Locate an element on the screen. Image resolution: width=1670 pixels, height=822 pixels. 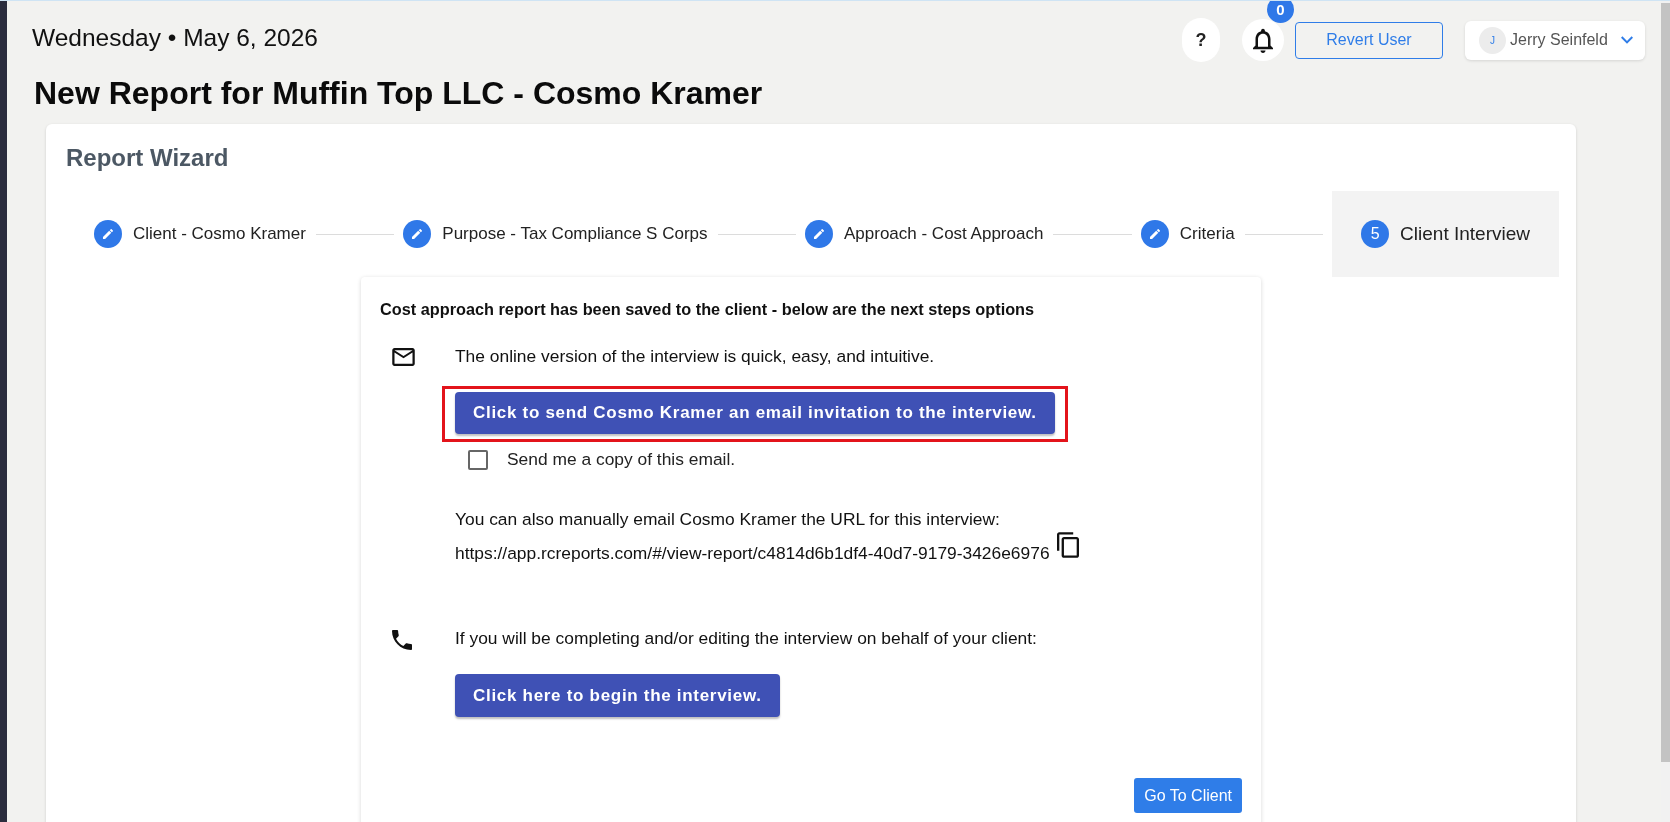
checkbox-label: Send me a copy of this email. is located at coordinates (621, 459).